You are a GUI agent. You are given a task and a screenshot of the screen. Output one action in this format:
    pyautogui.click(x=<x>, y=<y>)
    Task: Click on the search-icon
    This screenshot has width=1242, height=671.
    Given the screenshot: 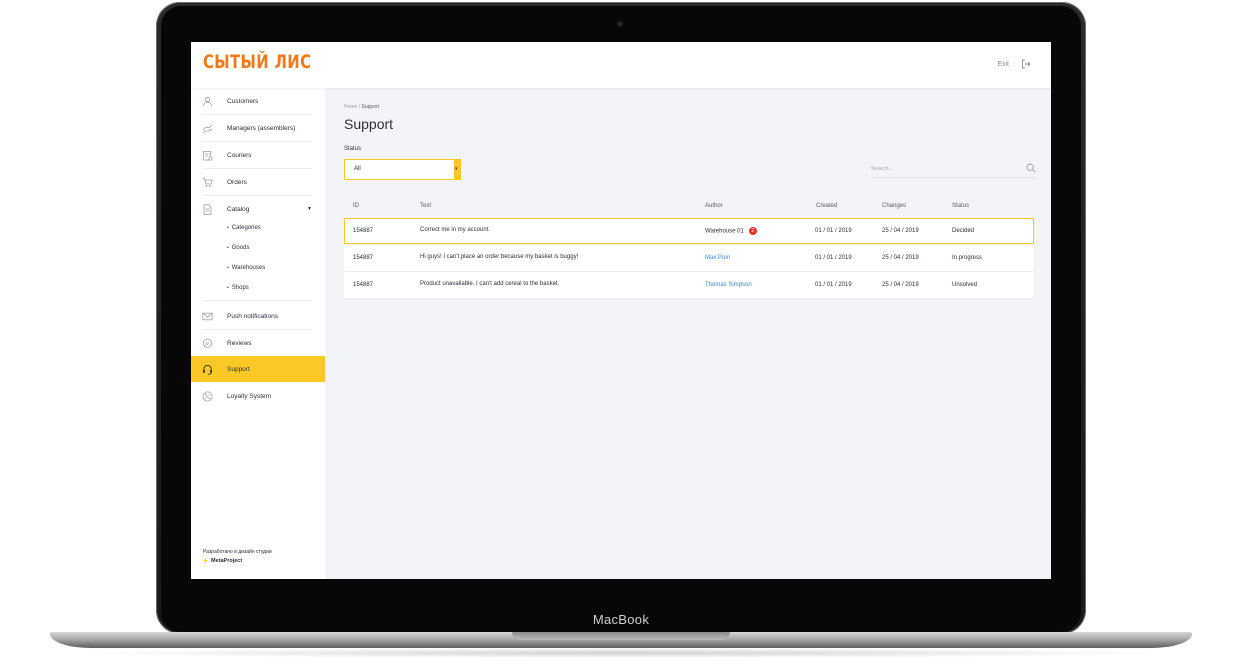 What is the action you would take?
    pyautogui.click(x=1031, y=168)
    